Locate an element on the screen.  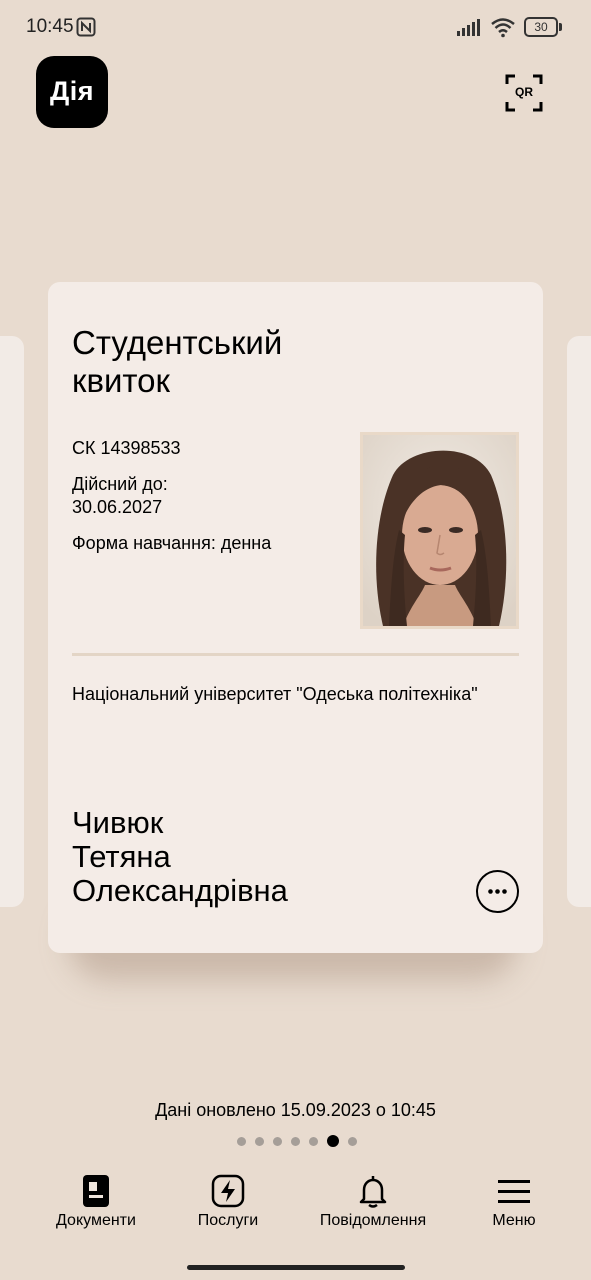
home-indicator is located at coordinates (296, 1267).